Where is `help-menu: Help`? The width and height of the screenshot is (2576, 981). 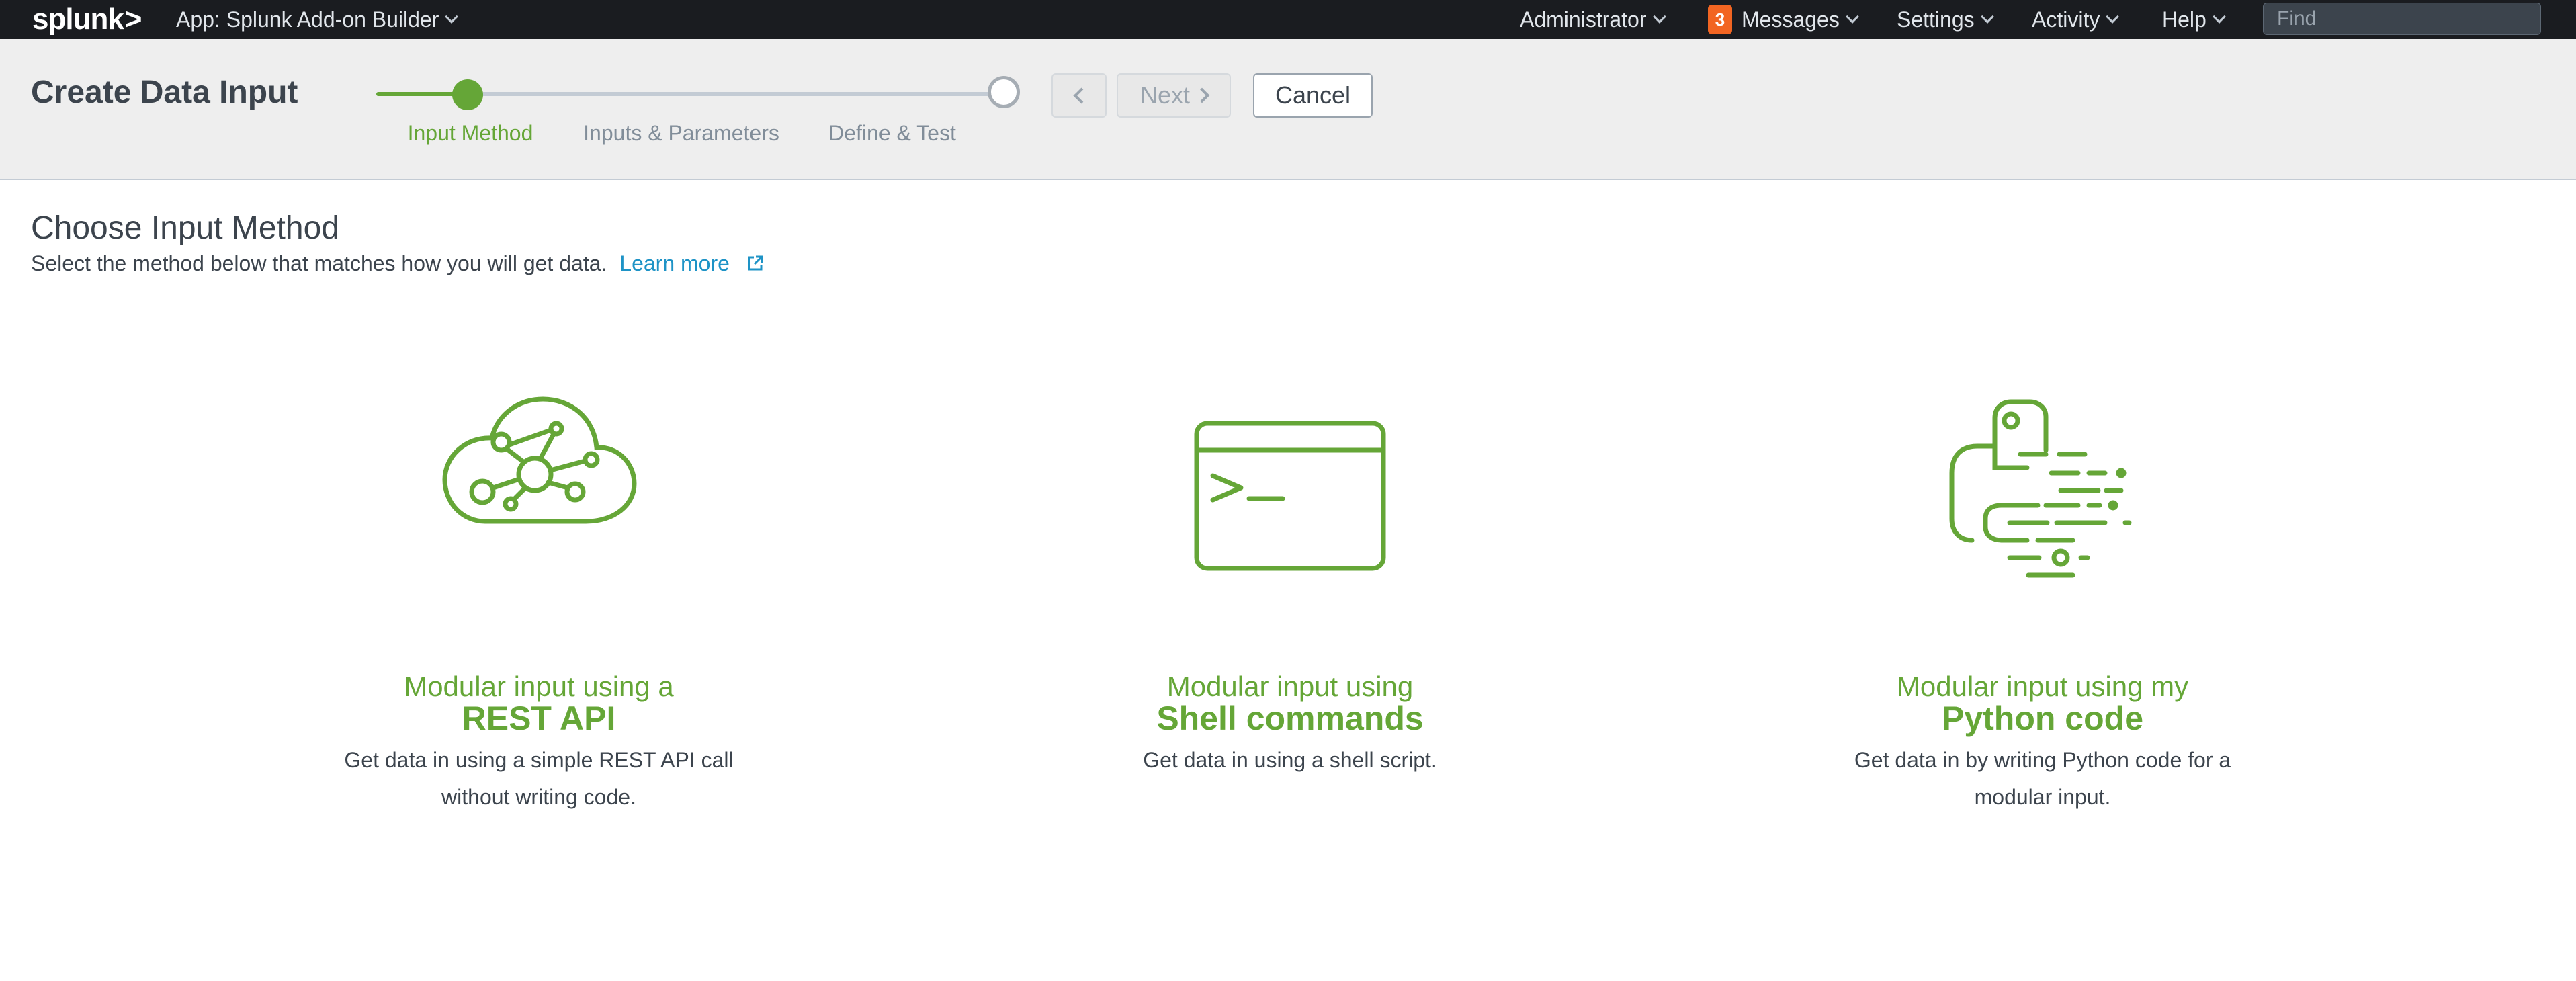 help-menu: Help is located at coordinates (2194, 20).